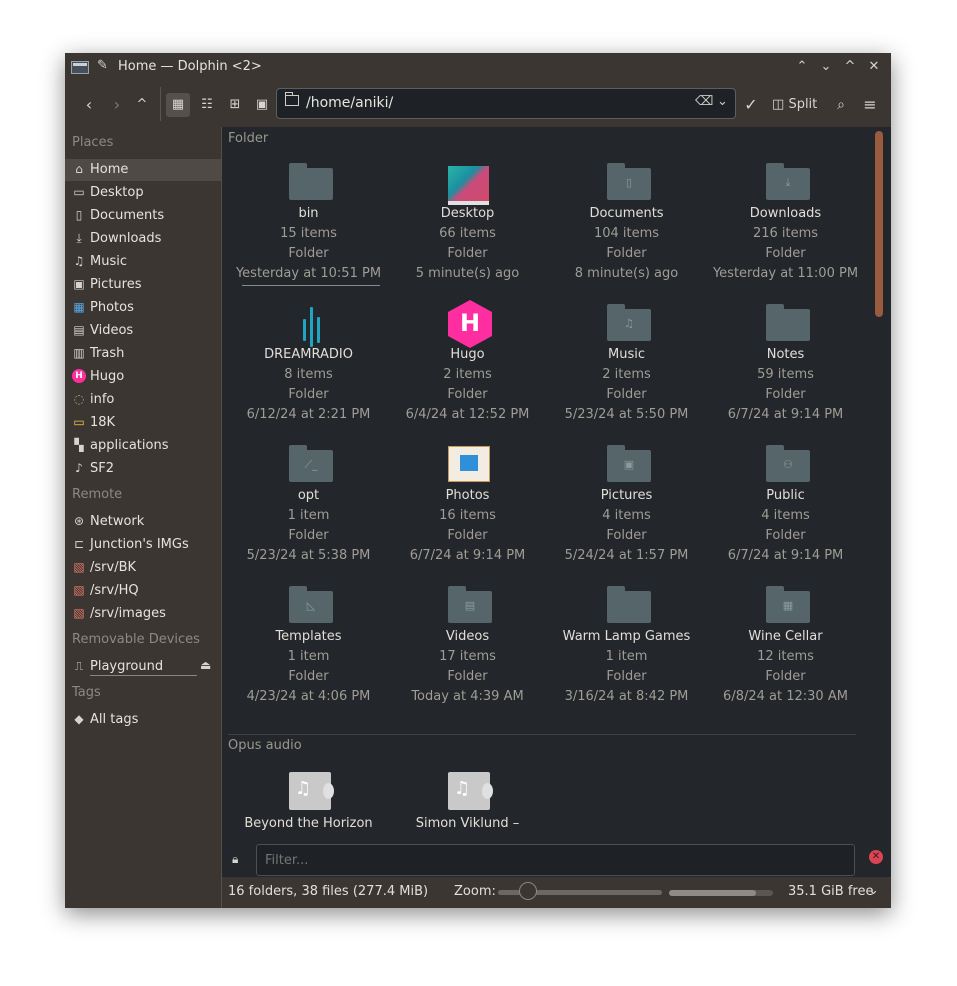 This screenshot has height=986, width=957. What do you see at coordinates (478, 67) in the screenshot?
I see `title-bar: ✎ Home — Dolphin <2> ⌃ ⌄ ^ ✕` at bounding box center [478, 67].